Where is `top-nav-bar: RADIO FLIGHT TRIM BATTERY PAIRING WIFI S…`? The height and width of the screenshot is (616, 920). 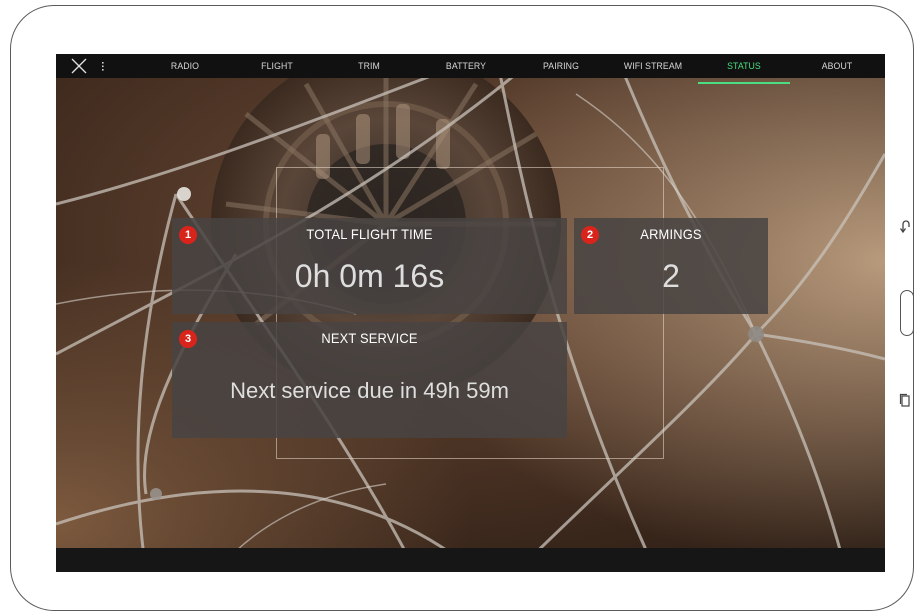
top-nav-bar: RADIO FLIGHT TRIM BATTERY PAIRING WIFI S… is located at coordinates (470, 66).